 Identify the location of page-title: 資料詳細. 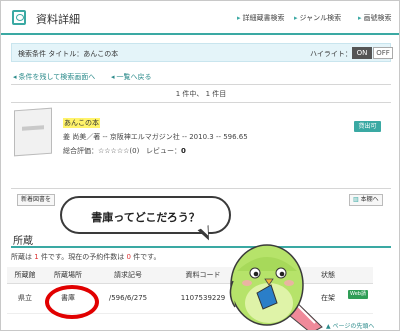
(58, 19).